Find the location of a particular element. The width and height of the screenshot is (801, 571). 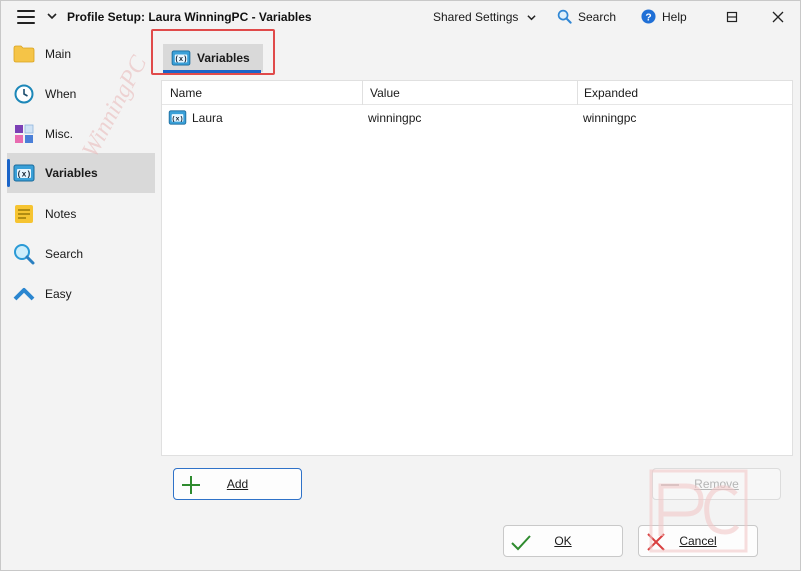

sidebar-item-when: When is located at coordinates (81, 94).